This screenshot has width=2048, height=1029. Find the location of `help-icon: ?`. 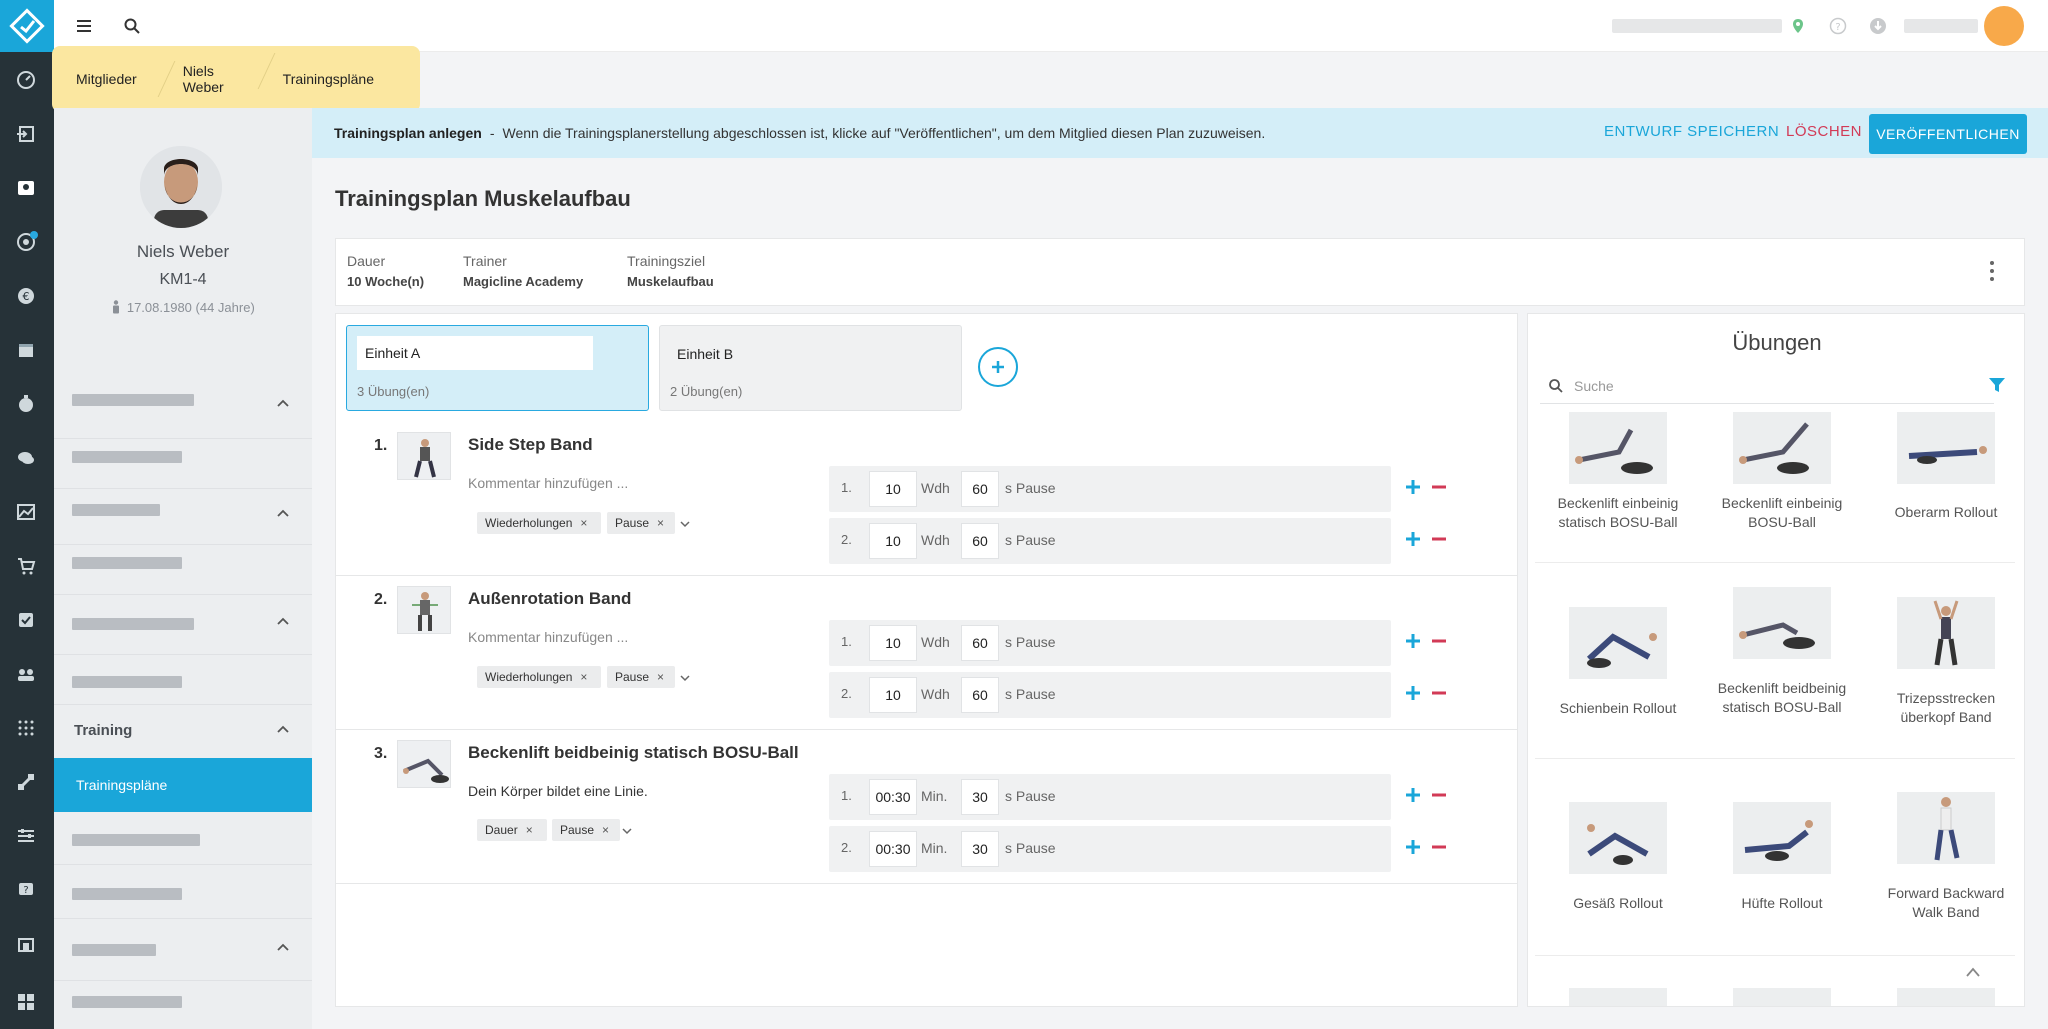

help-icon: ? is located at coordinates (26, 890).